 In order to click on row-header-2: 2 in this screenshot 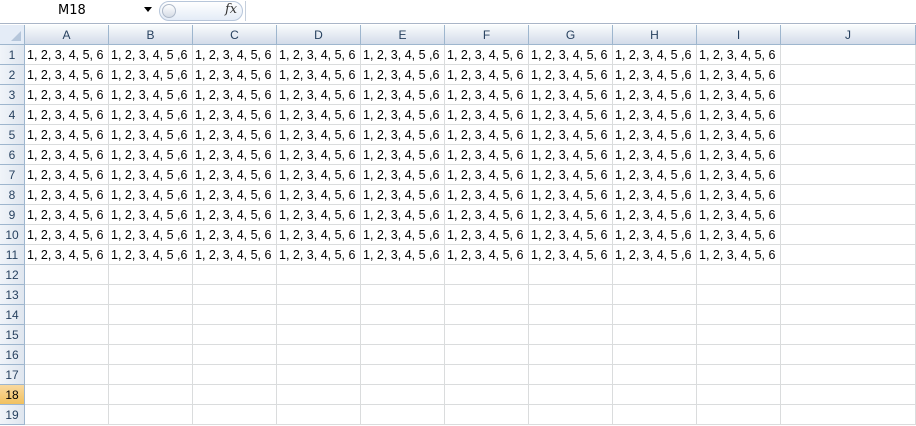, I will do `click(12, 75)`.